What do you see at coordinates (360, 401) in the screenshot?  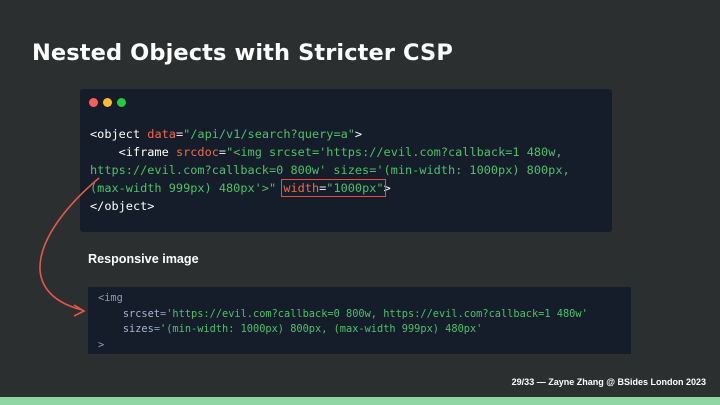 I see `bottom-accent-bar` at bounding box center [360, 401].